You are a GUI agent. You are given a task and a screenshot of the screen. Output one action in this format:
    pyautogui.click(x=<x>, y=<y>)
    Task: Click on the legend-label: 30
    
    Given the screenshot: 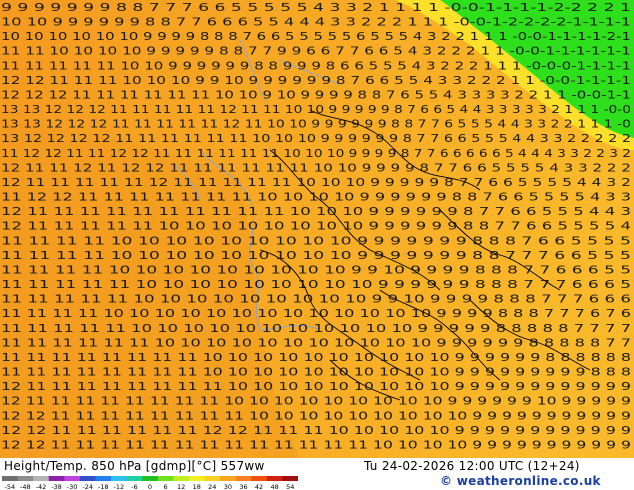 What is the action you would take?
    pyautogui.click(x=228, y=486)
    